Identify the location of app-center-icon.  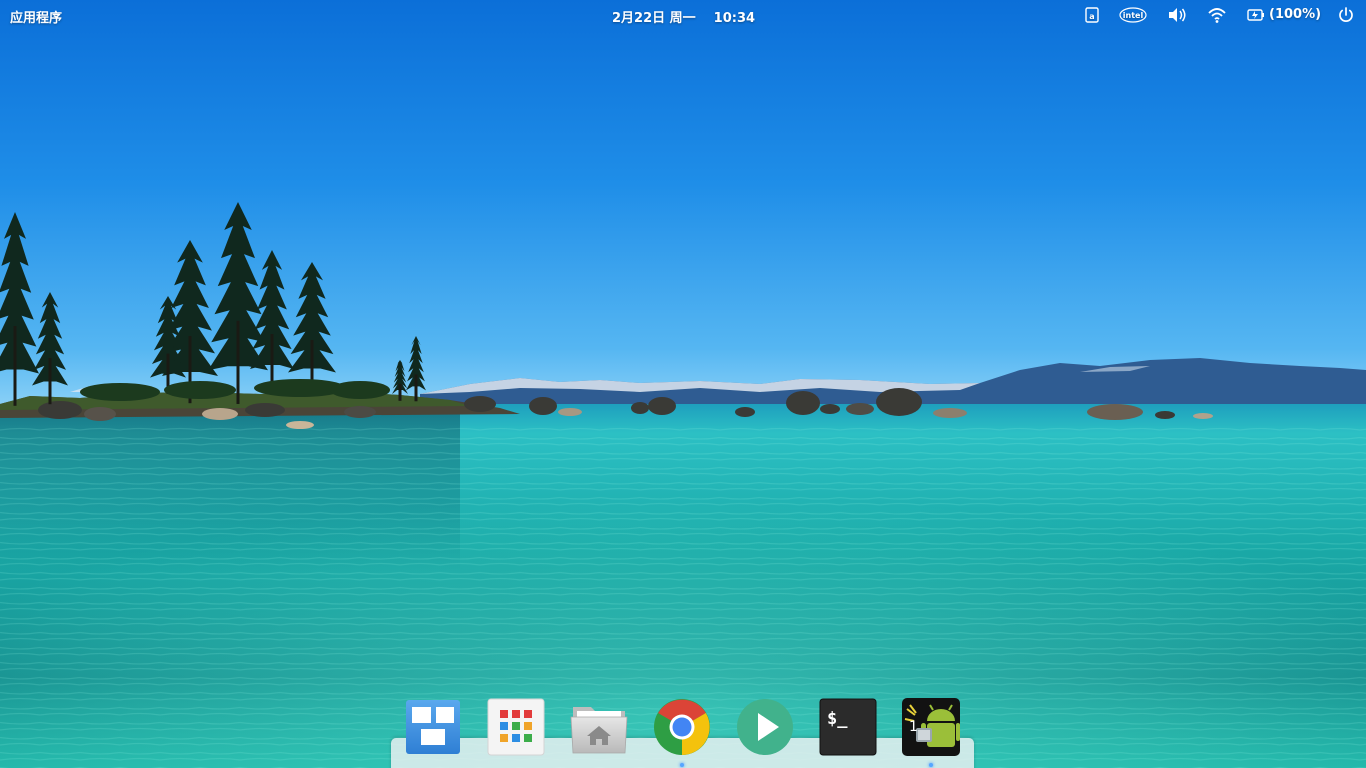
(516, 727).